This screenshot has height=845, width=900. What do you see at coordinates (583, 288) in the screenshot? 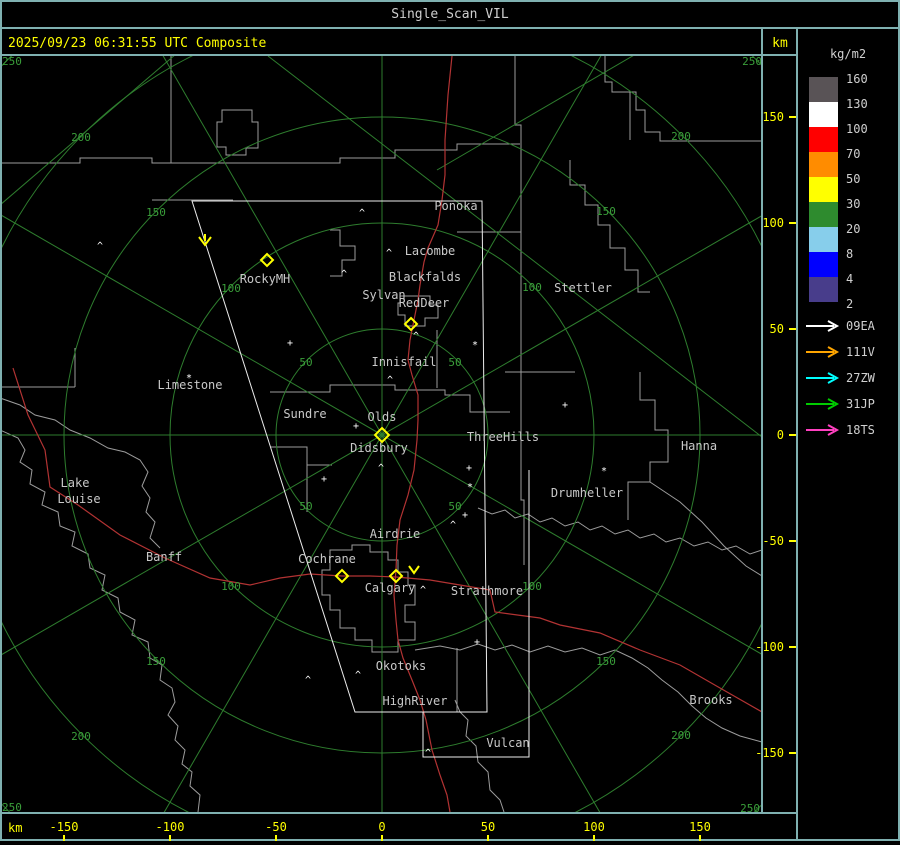
I see `city-label: Stettler` at bounding box center [583, 288].